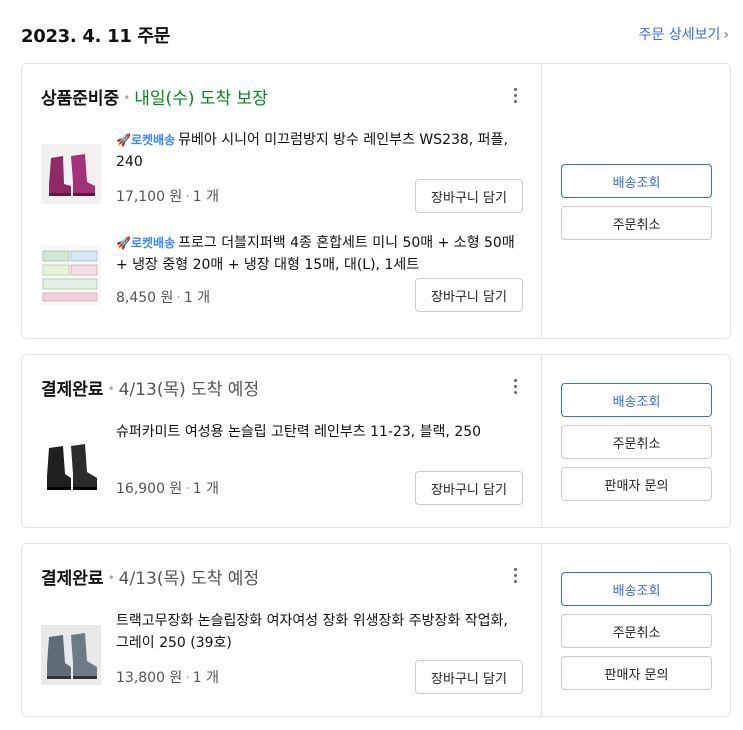  Describe the element at coordinates (96, 36) in the screenshot. I see `order-date-title: 2023. 4. 11 주문` at that location.